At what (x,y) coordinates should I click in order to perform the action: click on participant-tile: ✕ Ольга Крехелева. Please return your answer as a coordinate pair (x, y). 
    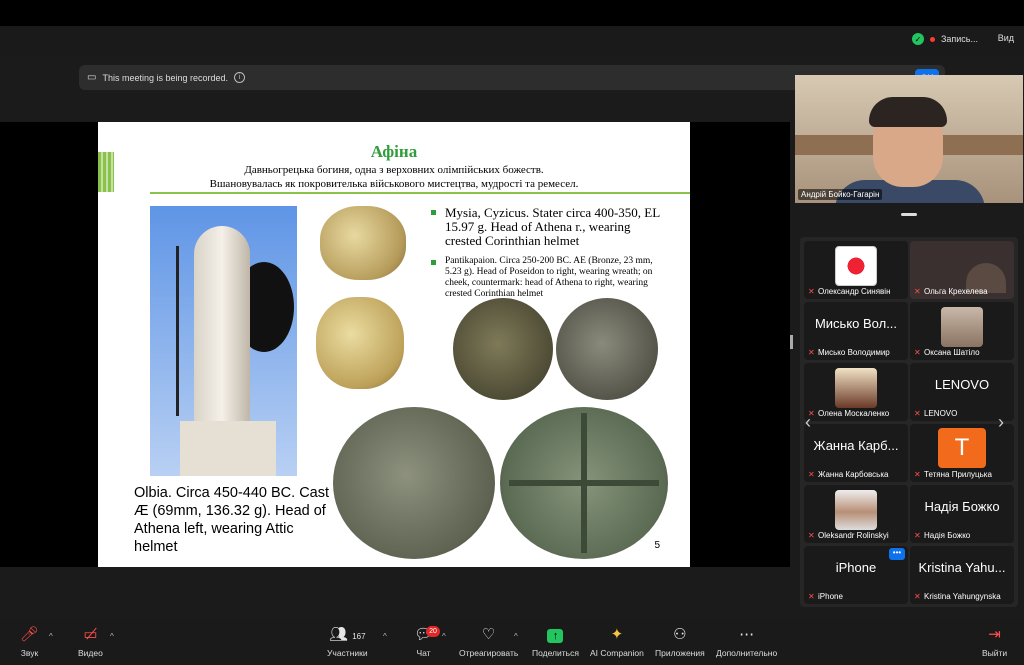
    Looking at the image, I should click on (962, 270).